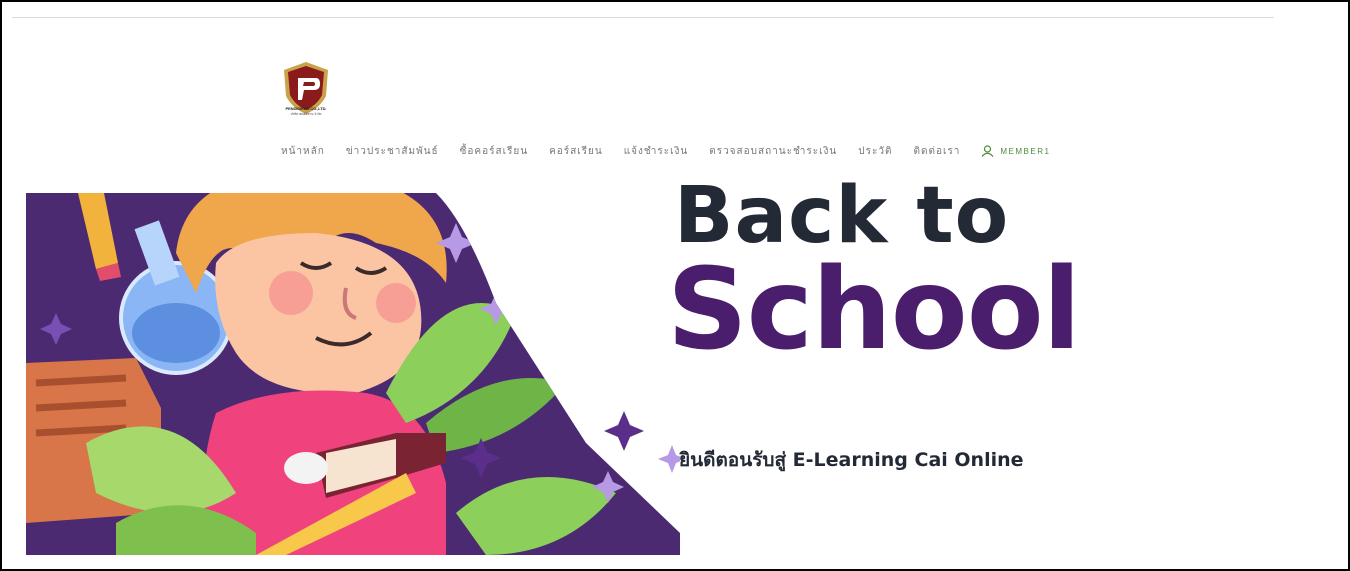  Describe the element at coordinates (874, 310) in the screenshot. I see `hero-headline-school: School` at that location.